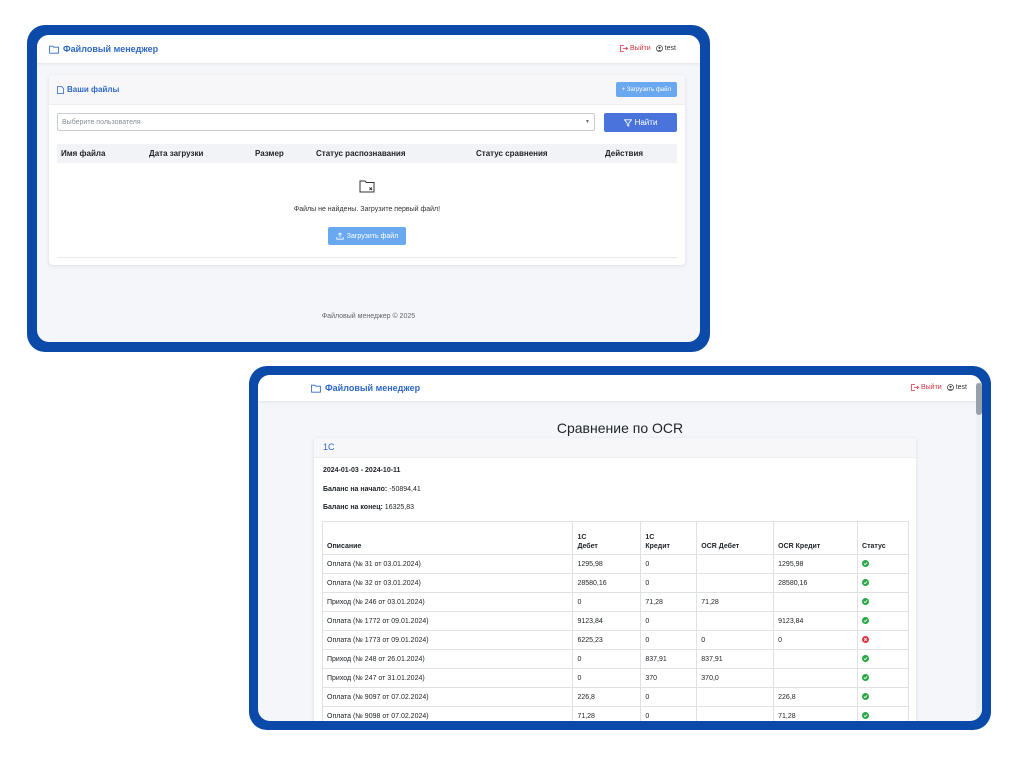 The height and width of the screenshot is (768, 1024). Describe the element at coordinates (669, 602) in the screenshot. I see `row-1c-credit: 71,28` at that location.